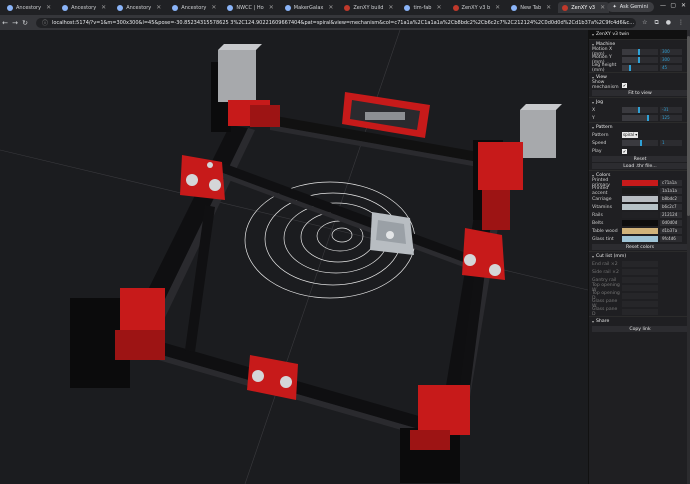 This screenshot has height=484, width=690. I want to click on browser-tab: tim-fab ✕, so click(422, 7).